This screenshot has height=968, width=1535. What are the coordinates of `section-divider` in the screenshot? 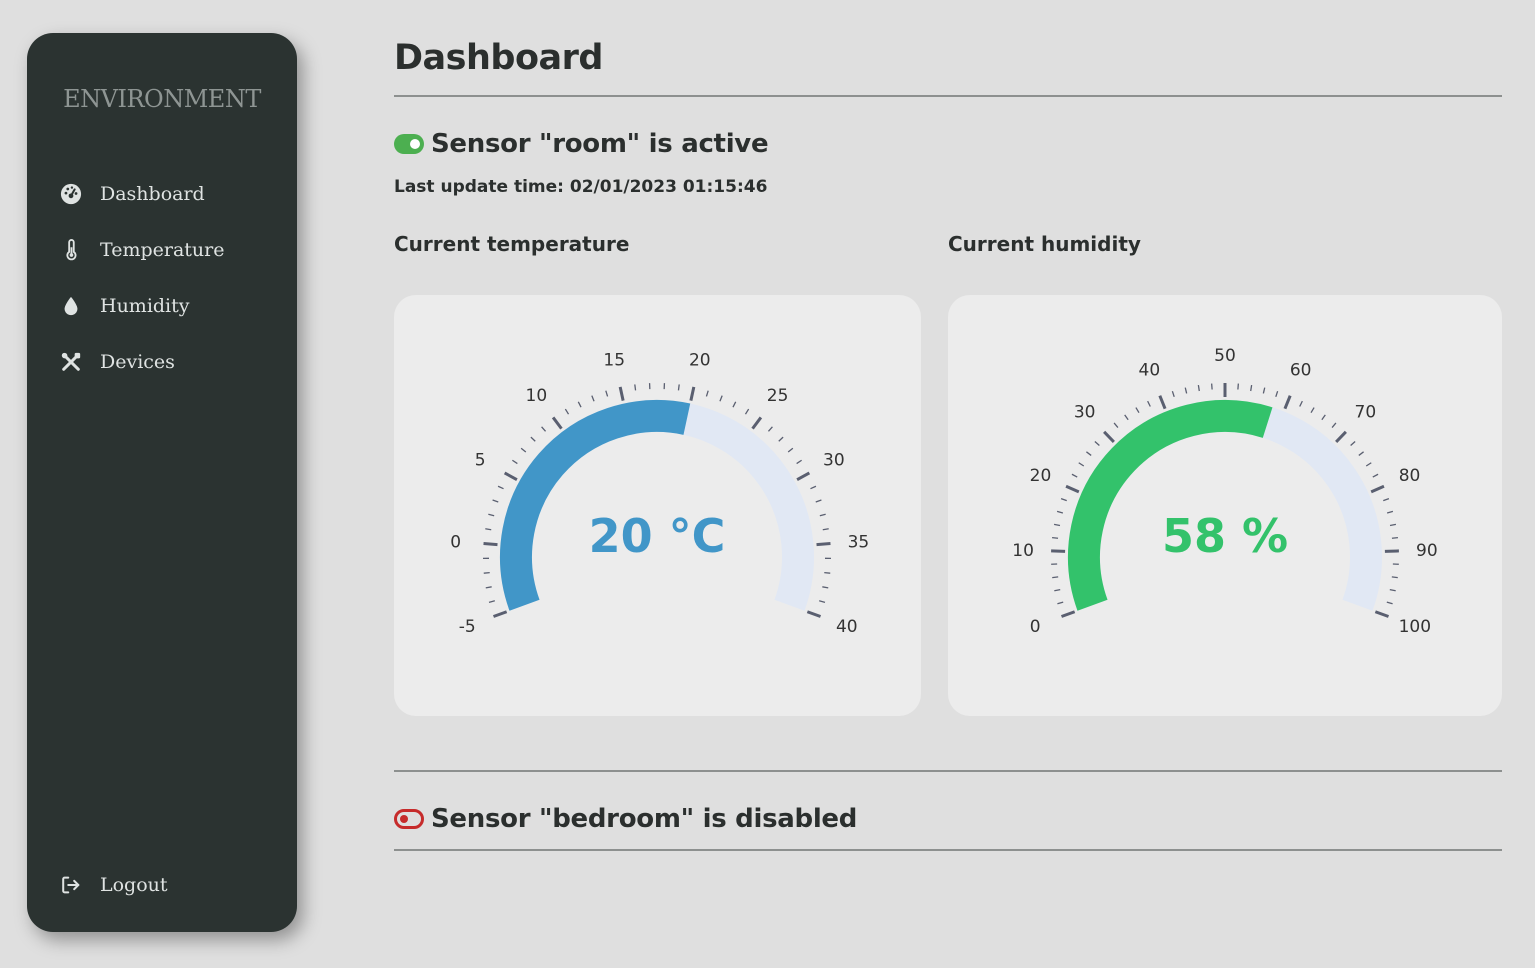 It's located at (948, 771).